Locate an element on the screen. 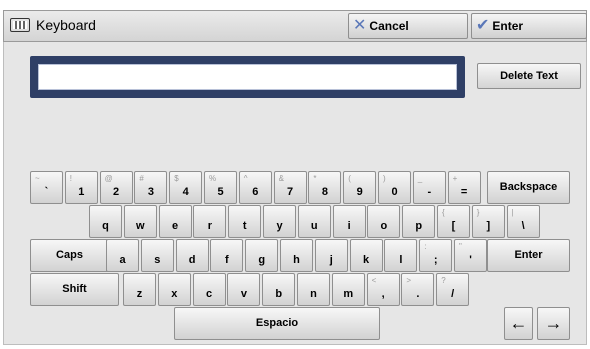 Image resolution: width=590 pixels, height=349 pixels. key-c: c is located at coordinates (209, 289).